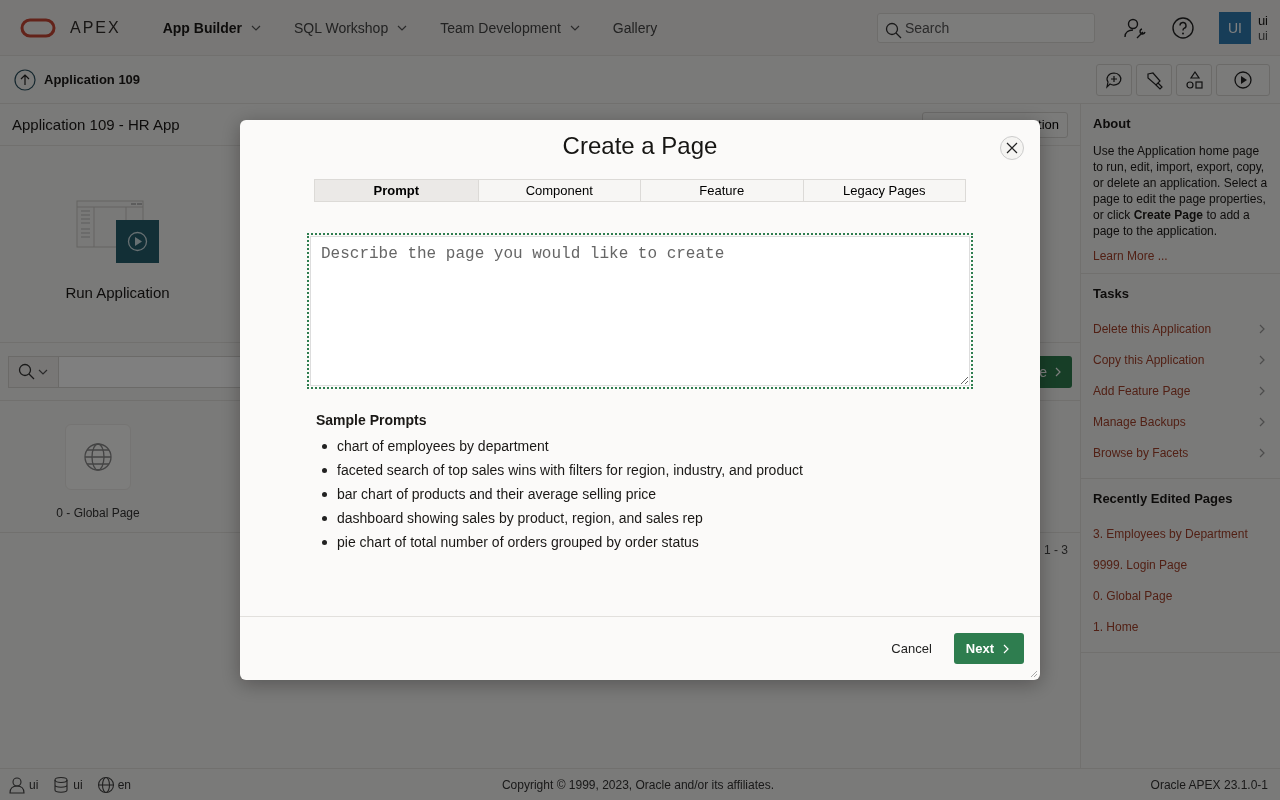 The width and height of the screenshot is (1280, 800). Describe the element at coordinates (1180, 533) in the screenshot. I see `recent-page-link: 3. Employees by Department` at that location.